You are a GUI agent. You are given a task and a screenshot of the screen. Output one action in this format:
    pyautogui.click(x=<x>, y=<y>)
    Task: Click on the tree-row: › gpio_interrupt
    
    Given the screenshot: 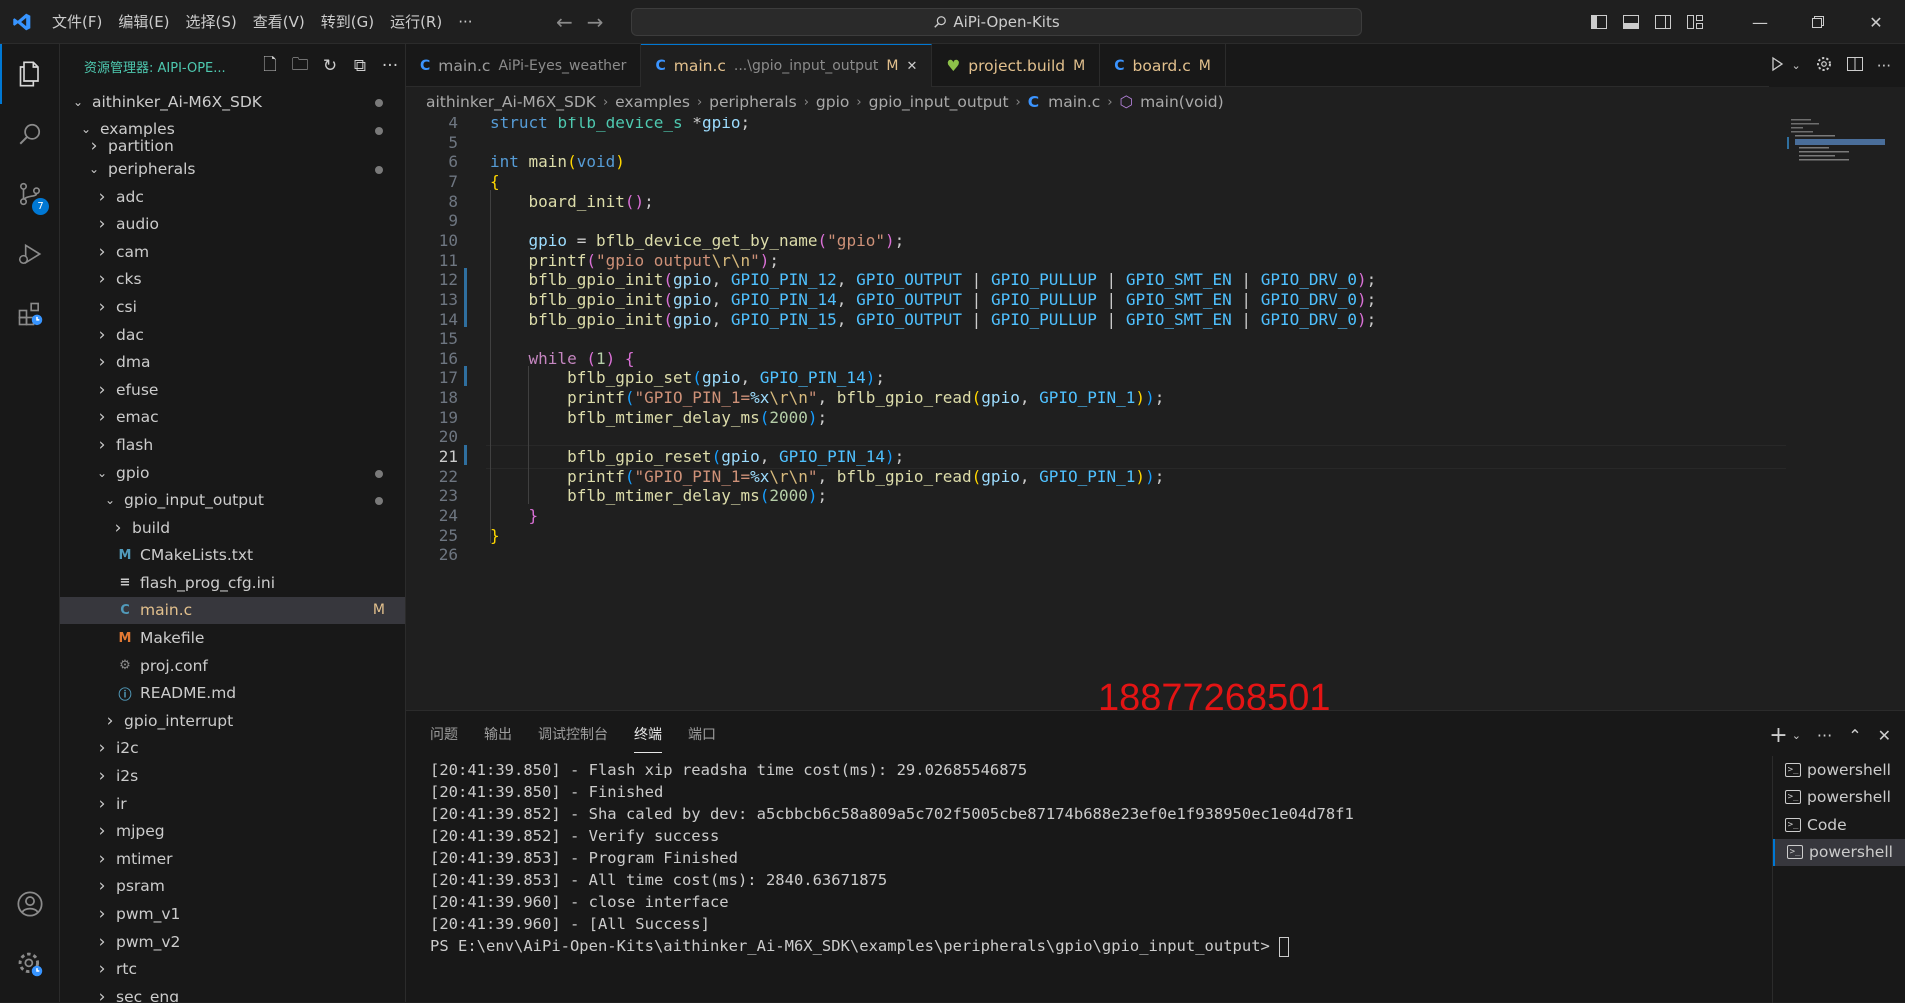 What is the action you would take?
    pyautogui.click(x=232, y=721)
    